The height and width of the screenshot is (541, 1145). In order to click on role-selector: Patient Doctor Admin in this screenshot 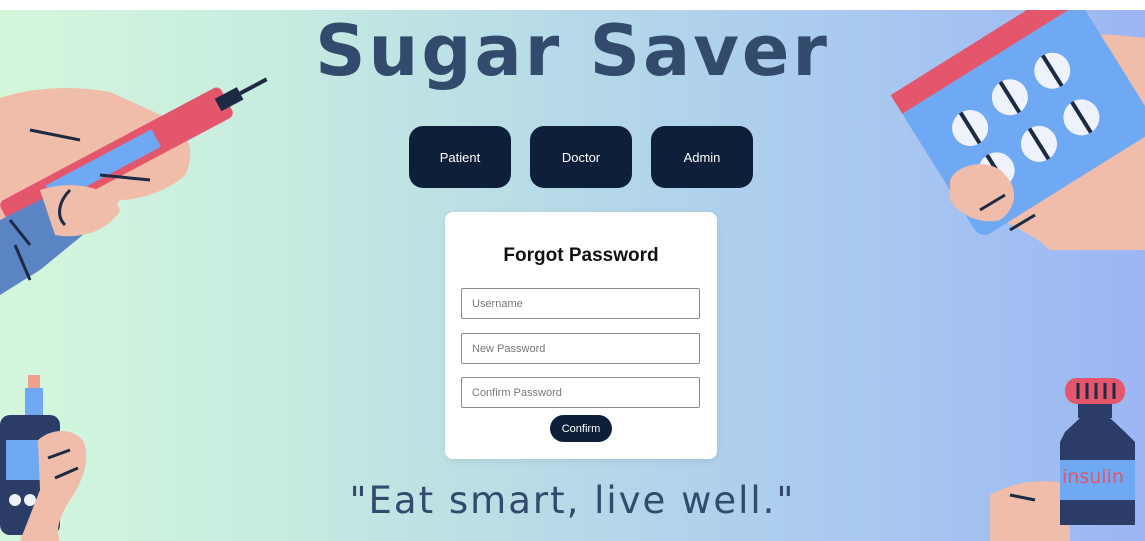, I will do `click(581, 157)`.